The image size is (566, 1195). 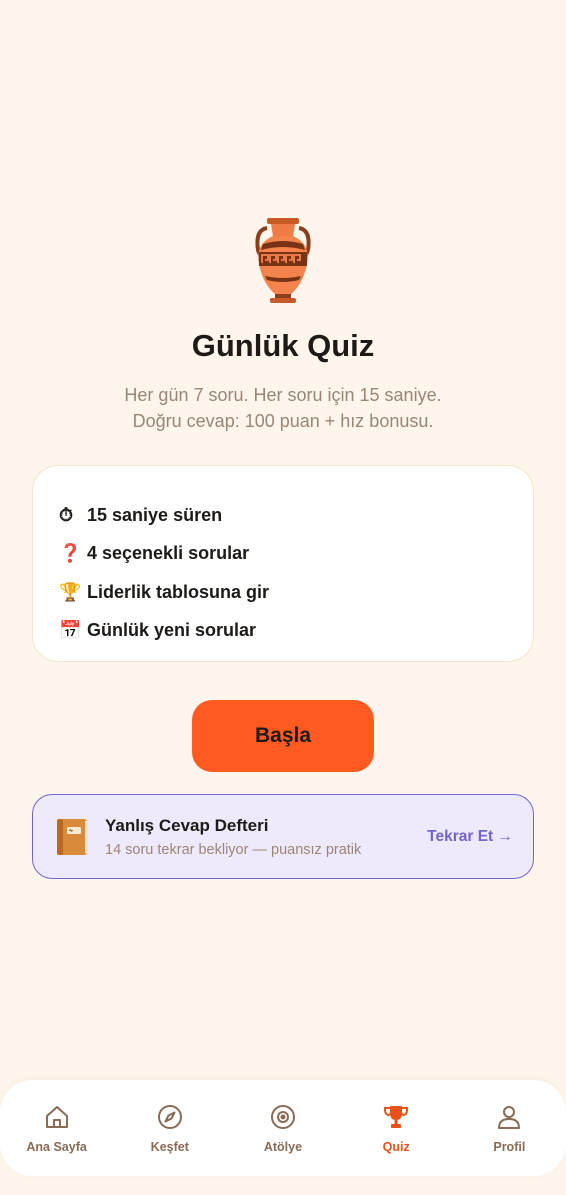 What do you see at coordinates (57, 1117) in the screenshot?
I see `home-icon` at bounding box center [57, 1117].